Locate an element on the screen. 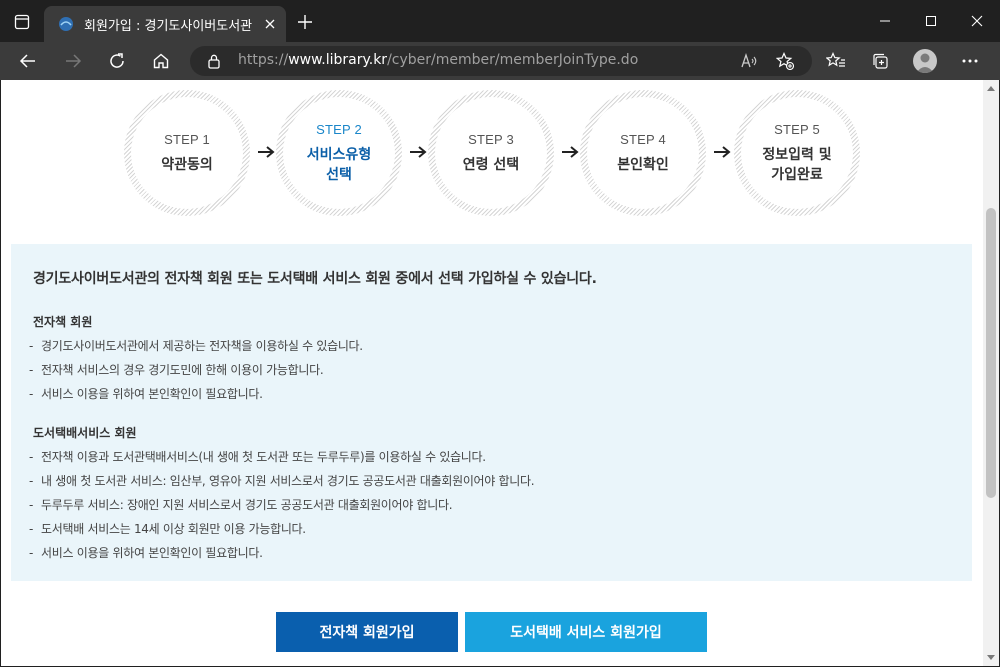  step-number: STEP 1 is located at coordinates (187, 139).